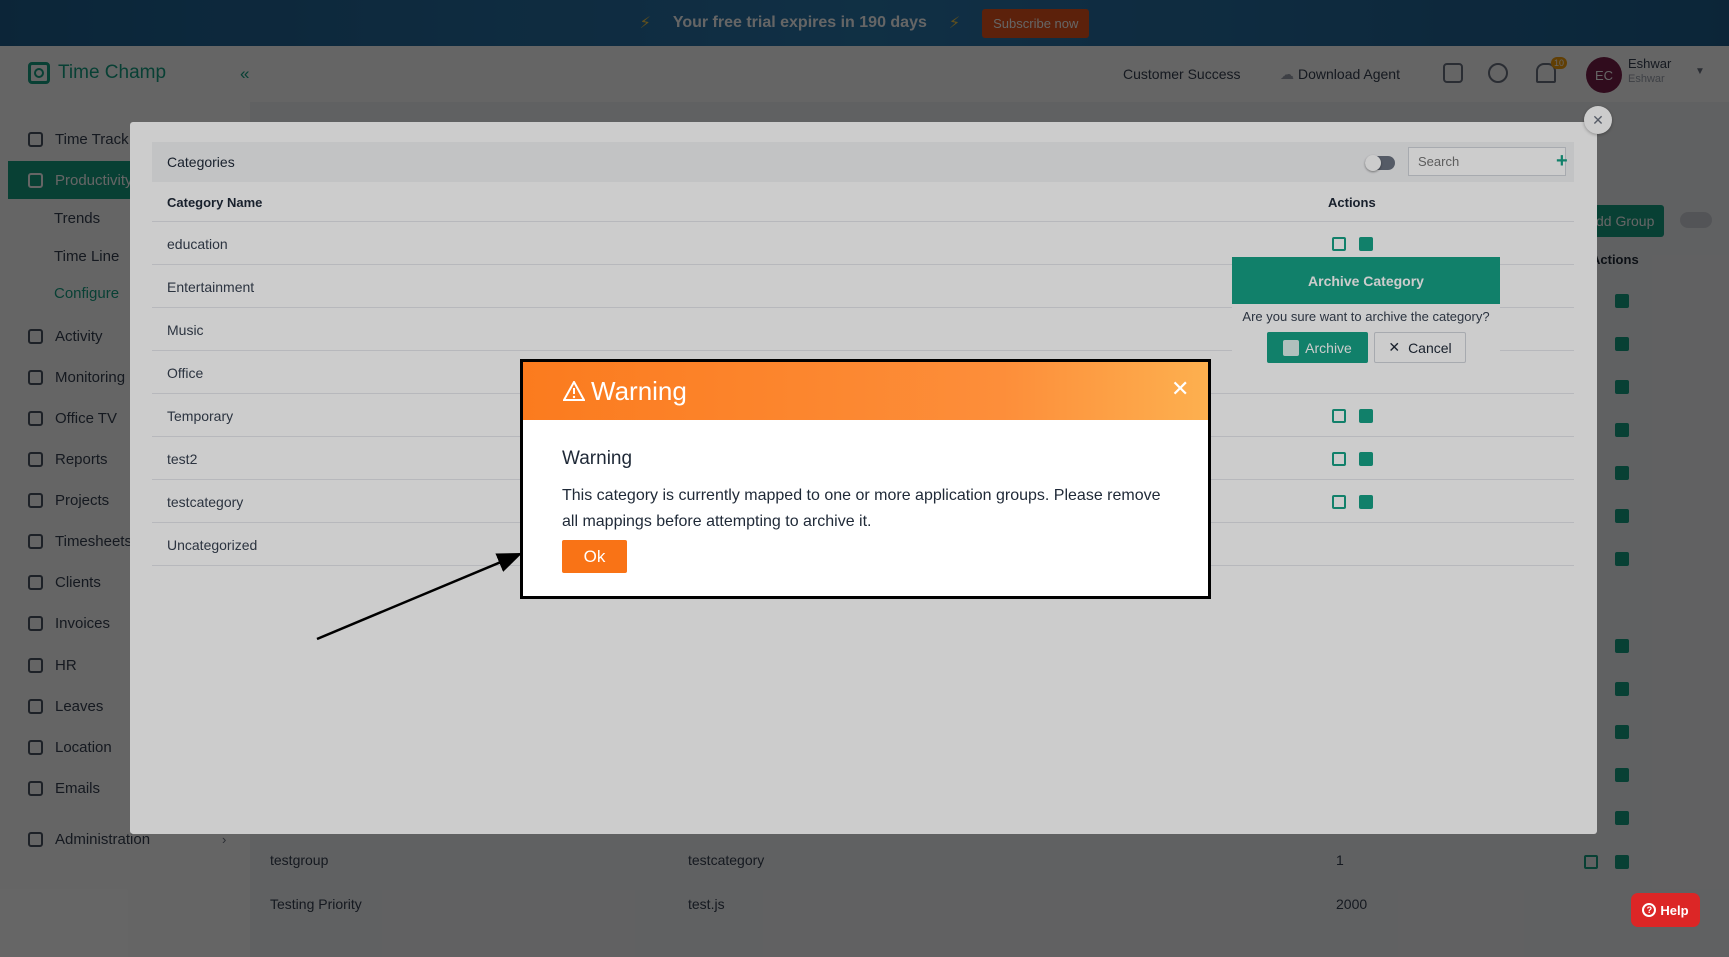 This screenshot has width=1729, height=957. I want to click on close-icon: ✕, so click(1180, 389).